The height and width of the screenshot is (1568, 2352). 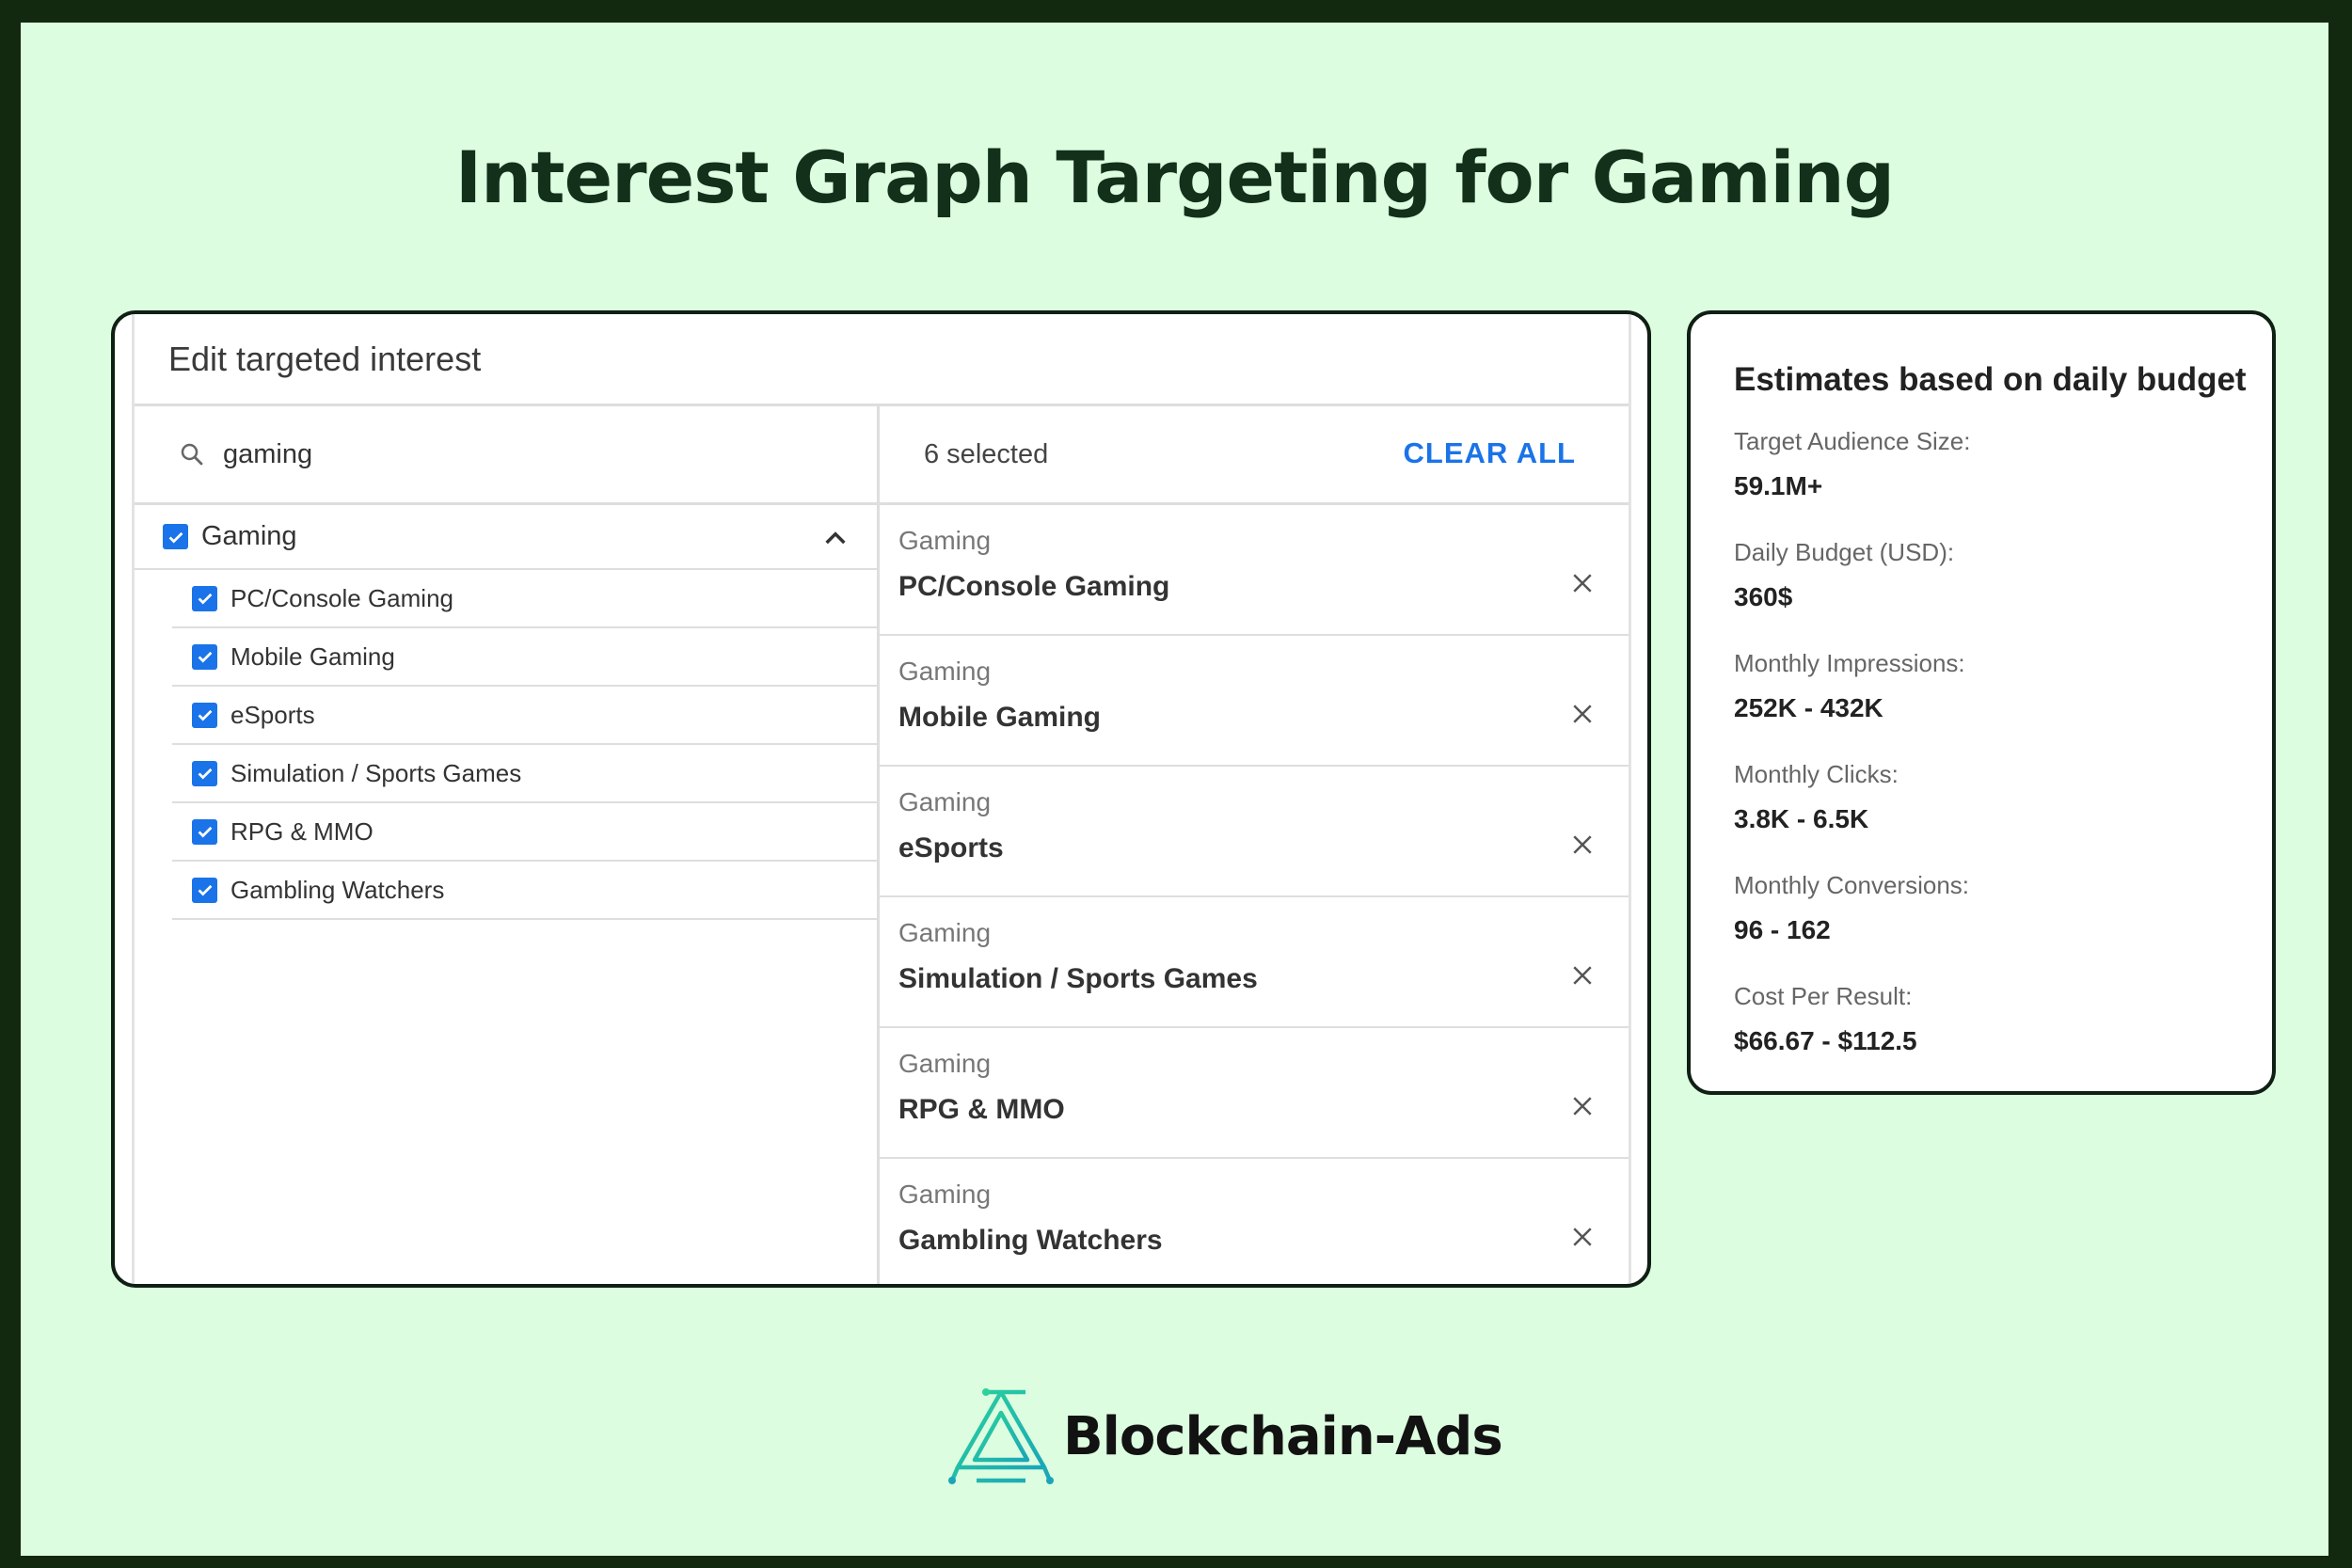 I want to click on tree-child-label: Simulation / Sports Games, so click(x=376, y=772).